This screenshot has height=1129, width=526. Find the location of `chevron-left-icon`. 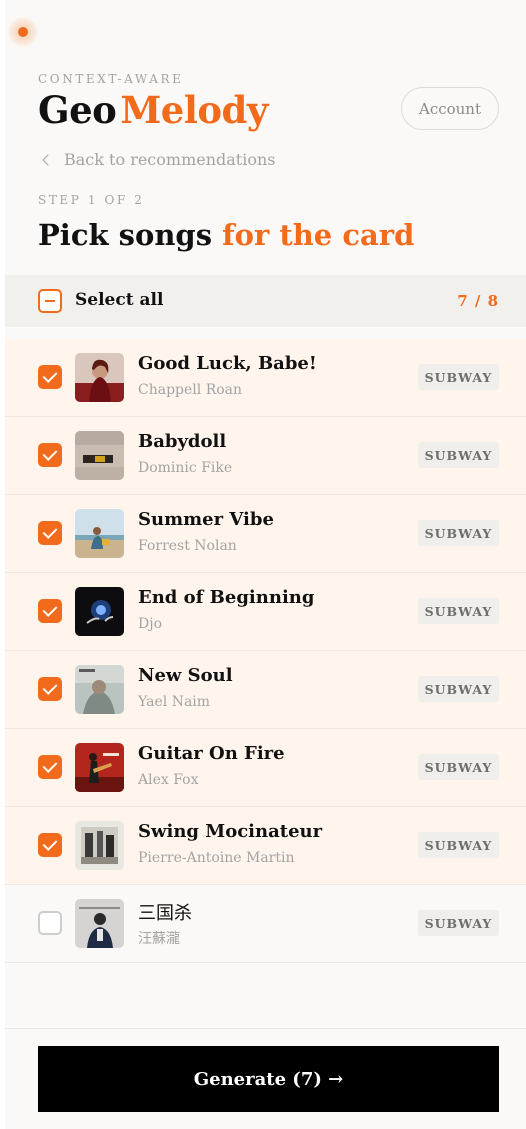

chevron-left-icon is located at coordinates (48, 159).